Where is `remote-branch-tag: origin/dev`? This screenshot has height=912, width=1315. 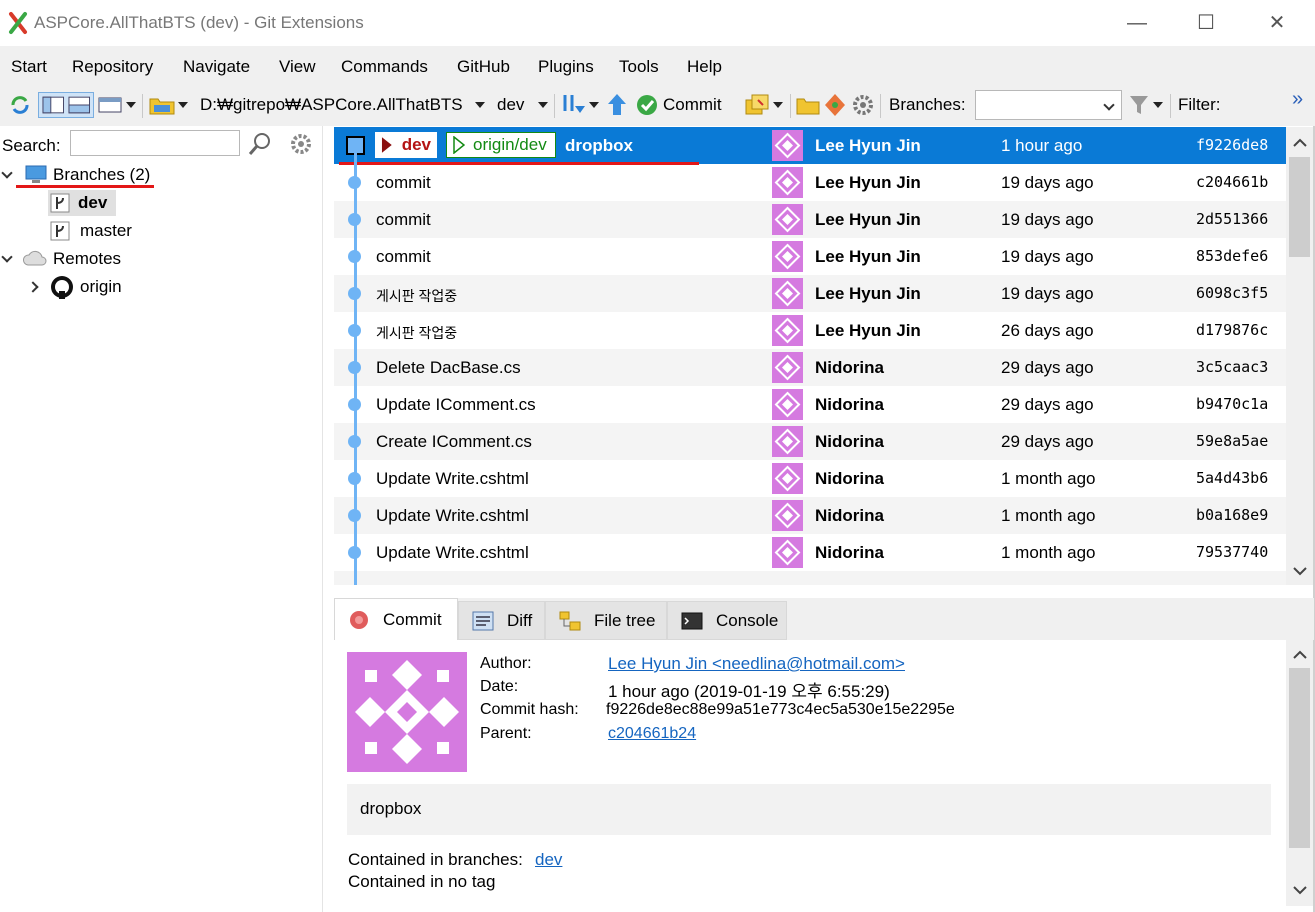
remote-branch-tag: origin/dev is located at coordinates (501, 145).